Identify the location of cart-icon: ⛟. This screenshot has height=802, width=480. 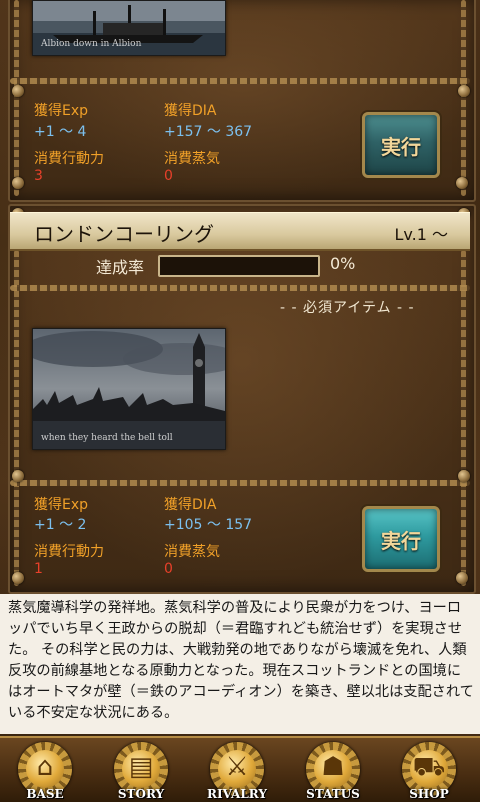
(429, 767).